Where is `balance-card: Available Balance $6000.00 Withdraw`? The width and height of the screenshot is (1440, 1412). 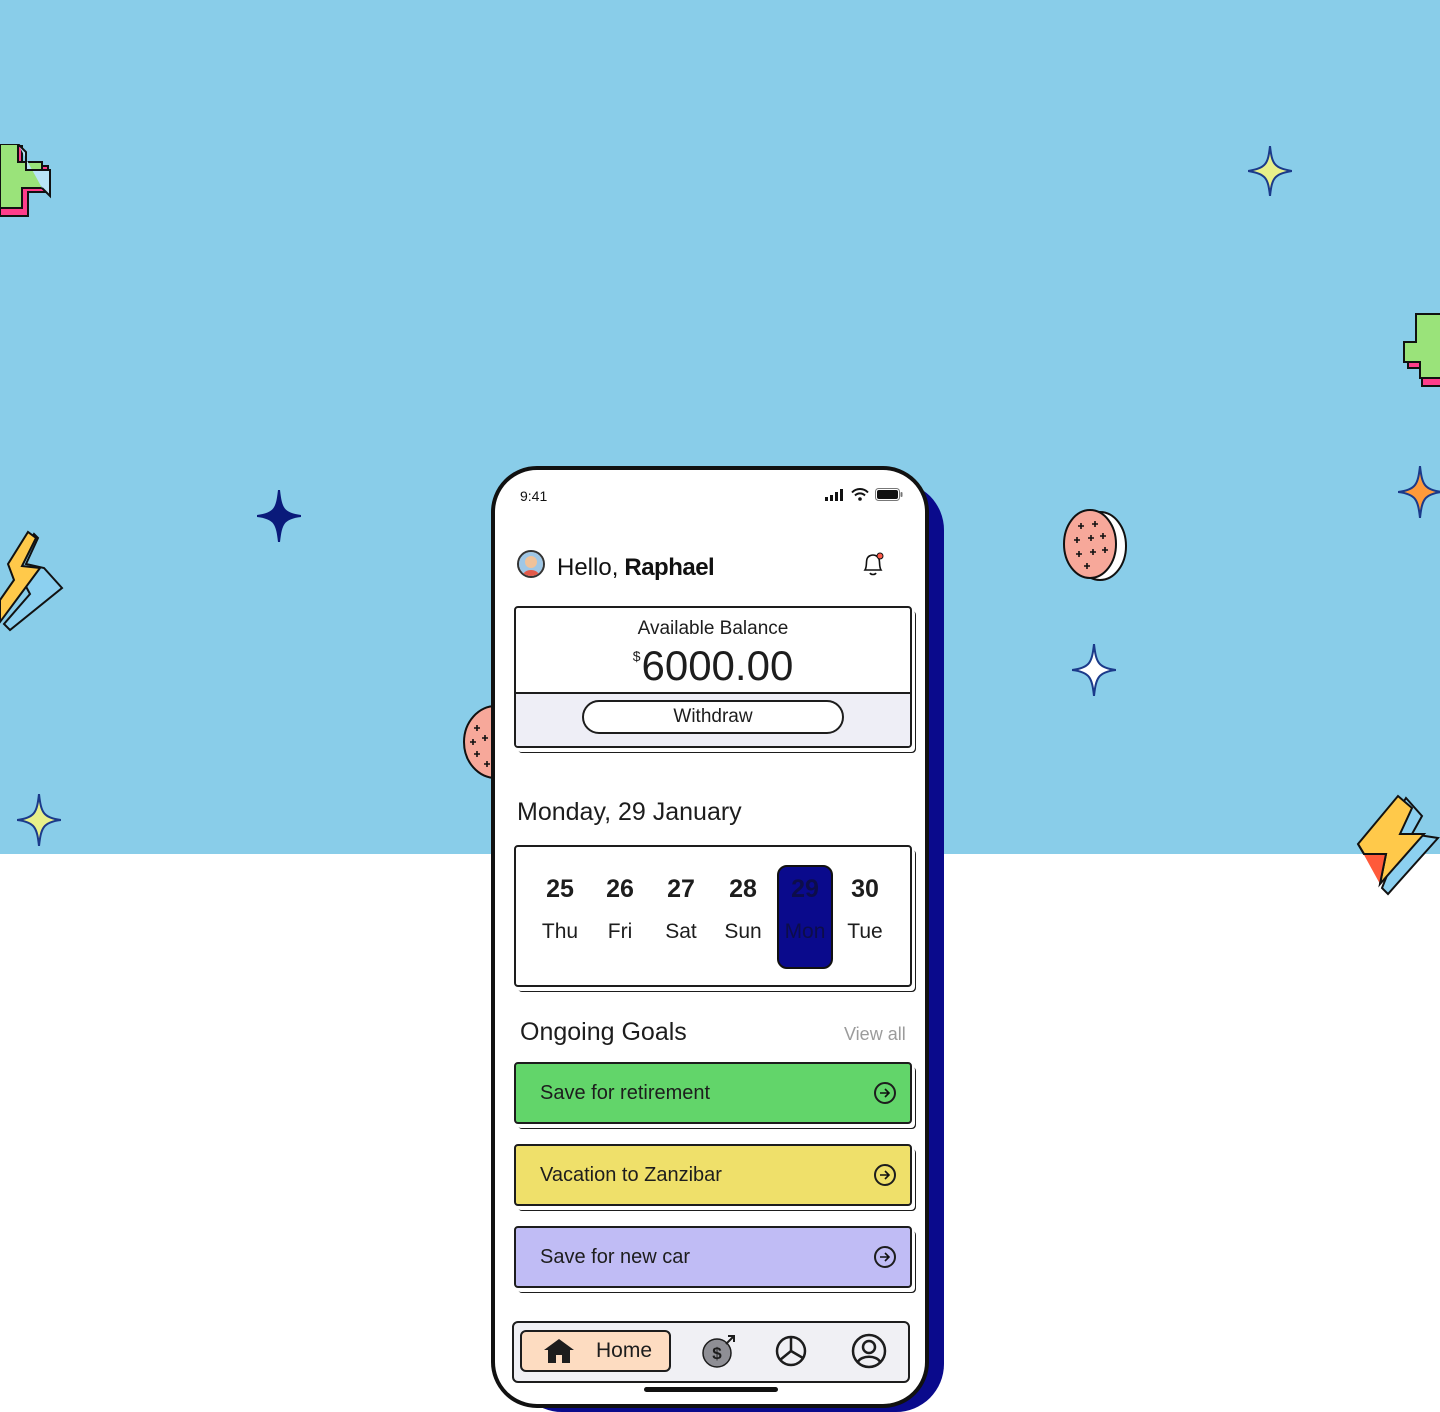
balance-card: Available Balance $6000.00 Withdraw is located at coordinates (713, 677).